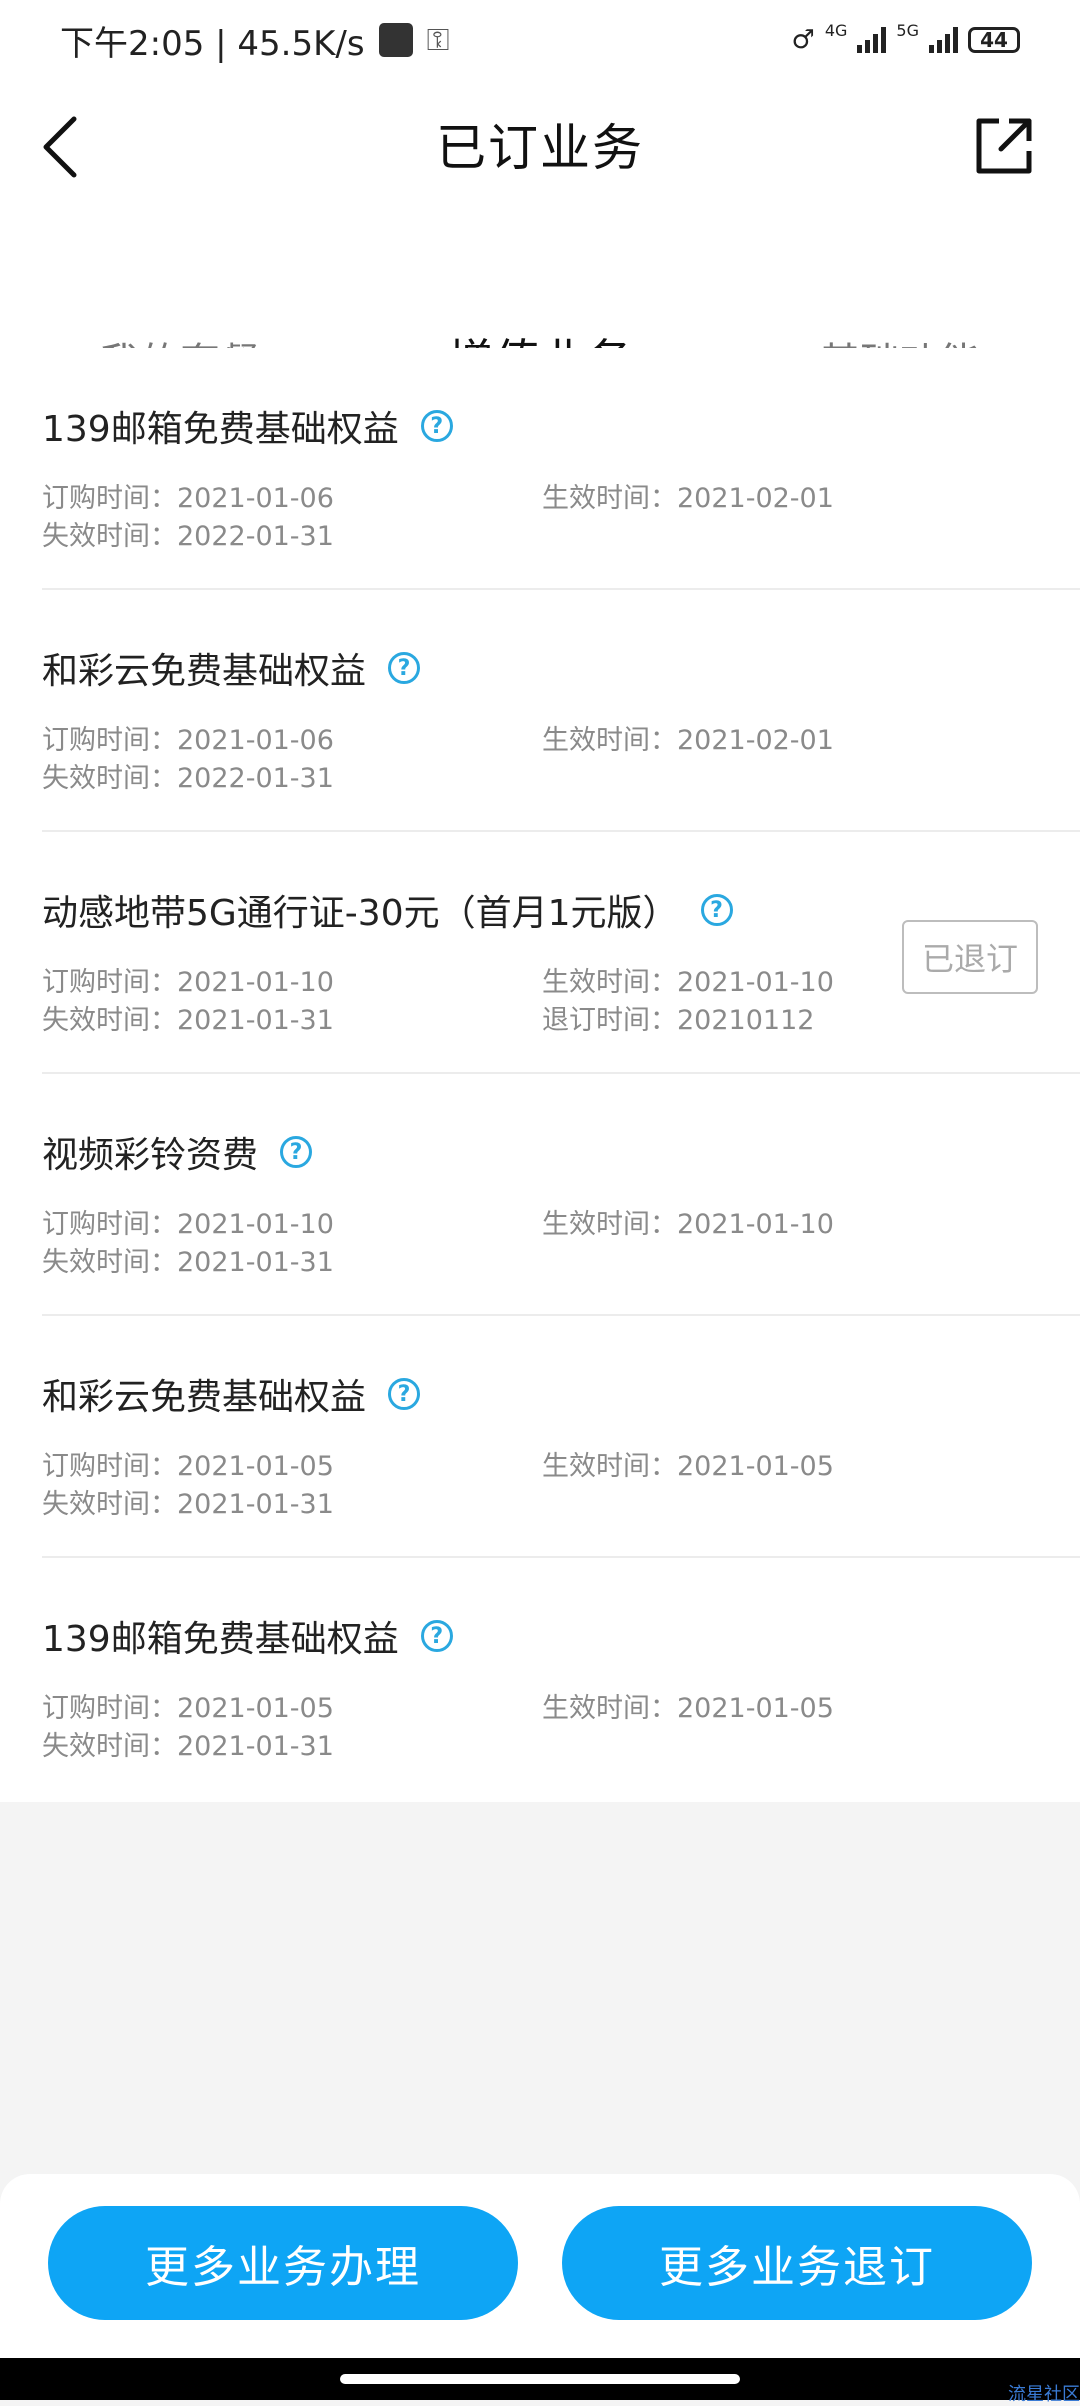 The image size is (1080, 2406). I want to click on unsubscribed-badge: 已退订, so click(970, 957).